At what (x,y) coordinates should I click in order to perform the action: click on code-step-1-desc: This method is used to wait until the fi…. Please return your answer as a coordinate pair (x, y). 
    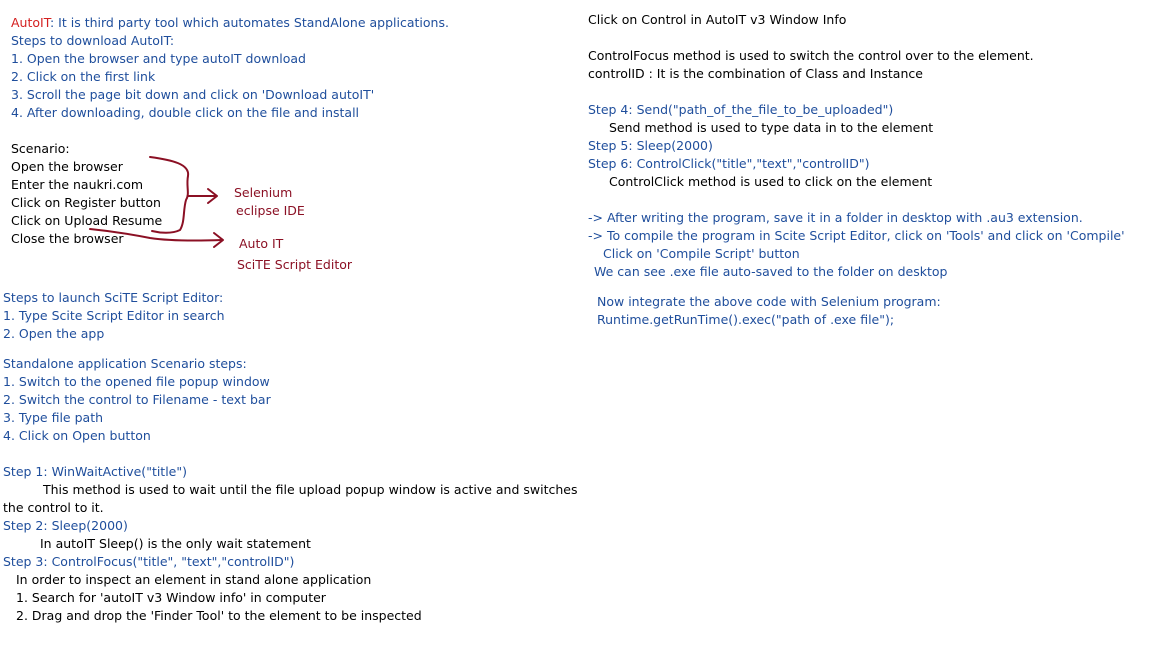
    Looking at the image, I should click on (310, 489).